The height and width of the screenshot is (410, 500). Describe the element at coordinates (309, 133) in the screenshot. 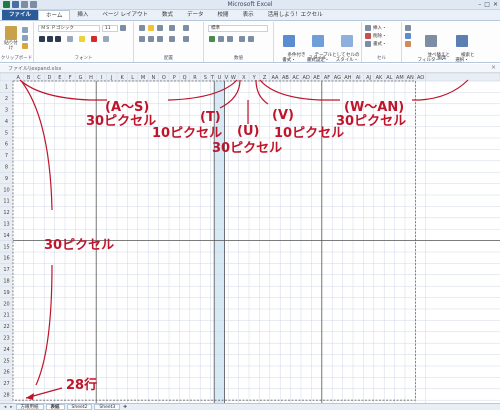

I see `annotation-px-v: 10ピクセル` at that location.